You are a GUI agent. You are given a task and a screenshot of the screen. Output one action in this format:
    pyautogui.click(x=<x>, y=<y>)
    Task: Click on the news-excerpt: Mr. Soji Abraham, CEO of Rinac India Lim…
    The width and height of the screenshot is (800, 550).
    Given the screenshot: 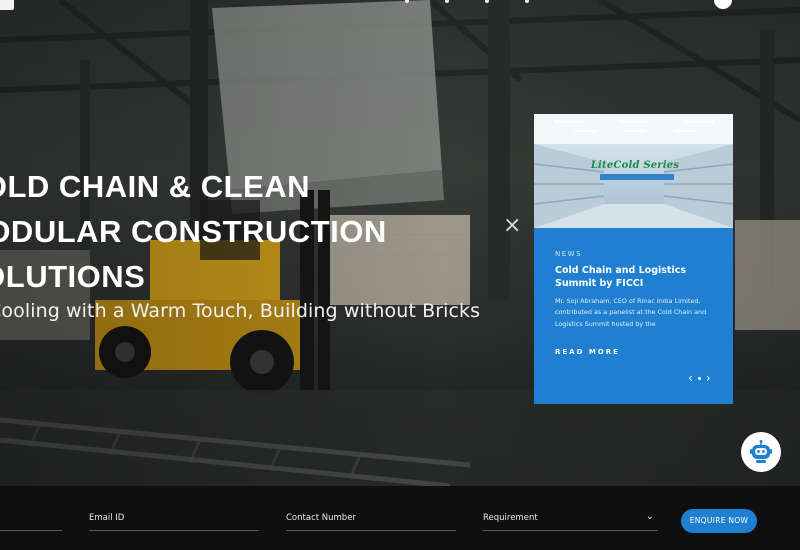 What is the action you would take?
    pyautogui.click(x=631, y=312)
    